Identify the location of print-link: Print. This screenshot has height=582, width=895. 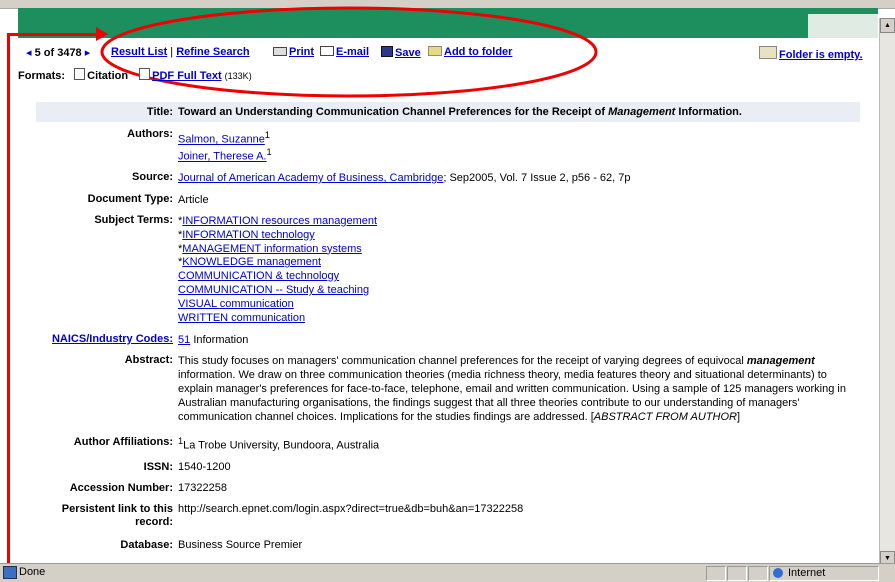
(301, 52).